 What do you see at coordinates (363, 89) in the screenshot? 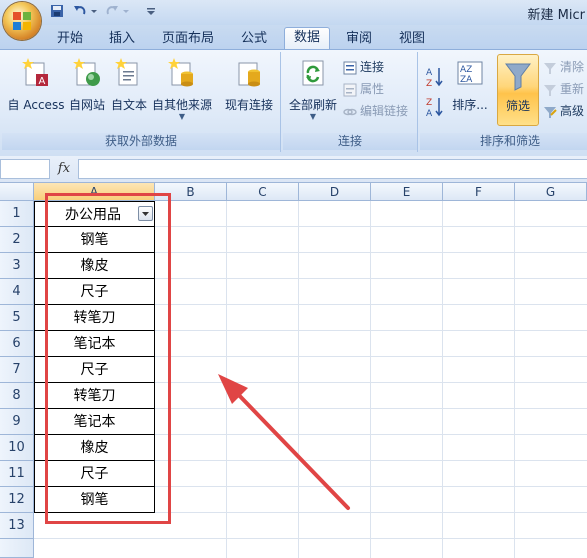
I see `properties-button: 属性` at bounding box center [363, 89].